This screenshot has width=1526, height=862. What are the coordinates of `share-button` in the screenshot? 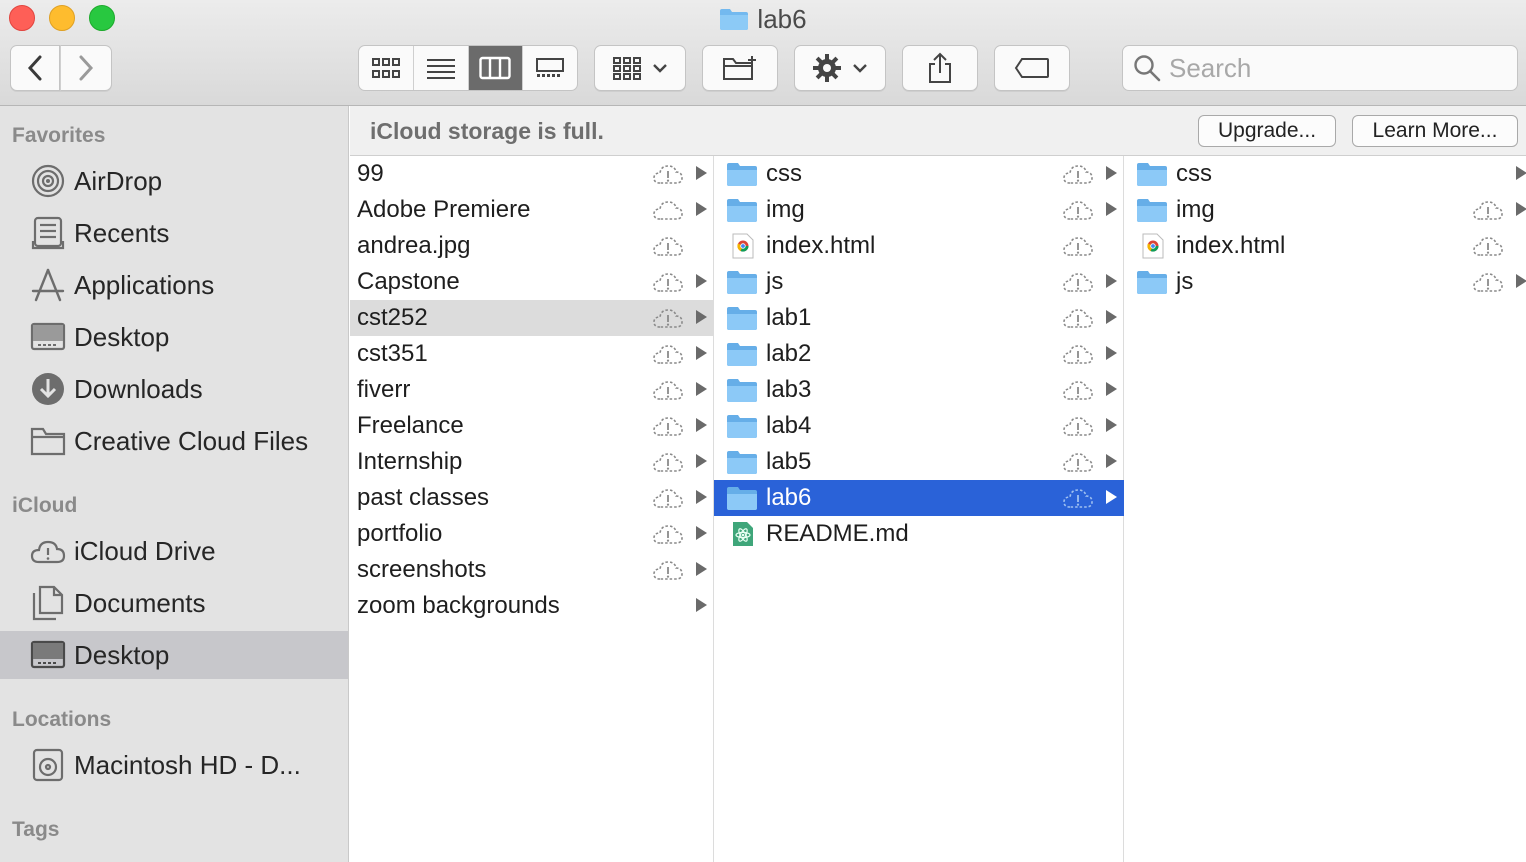 It's located at (940, 68).